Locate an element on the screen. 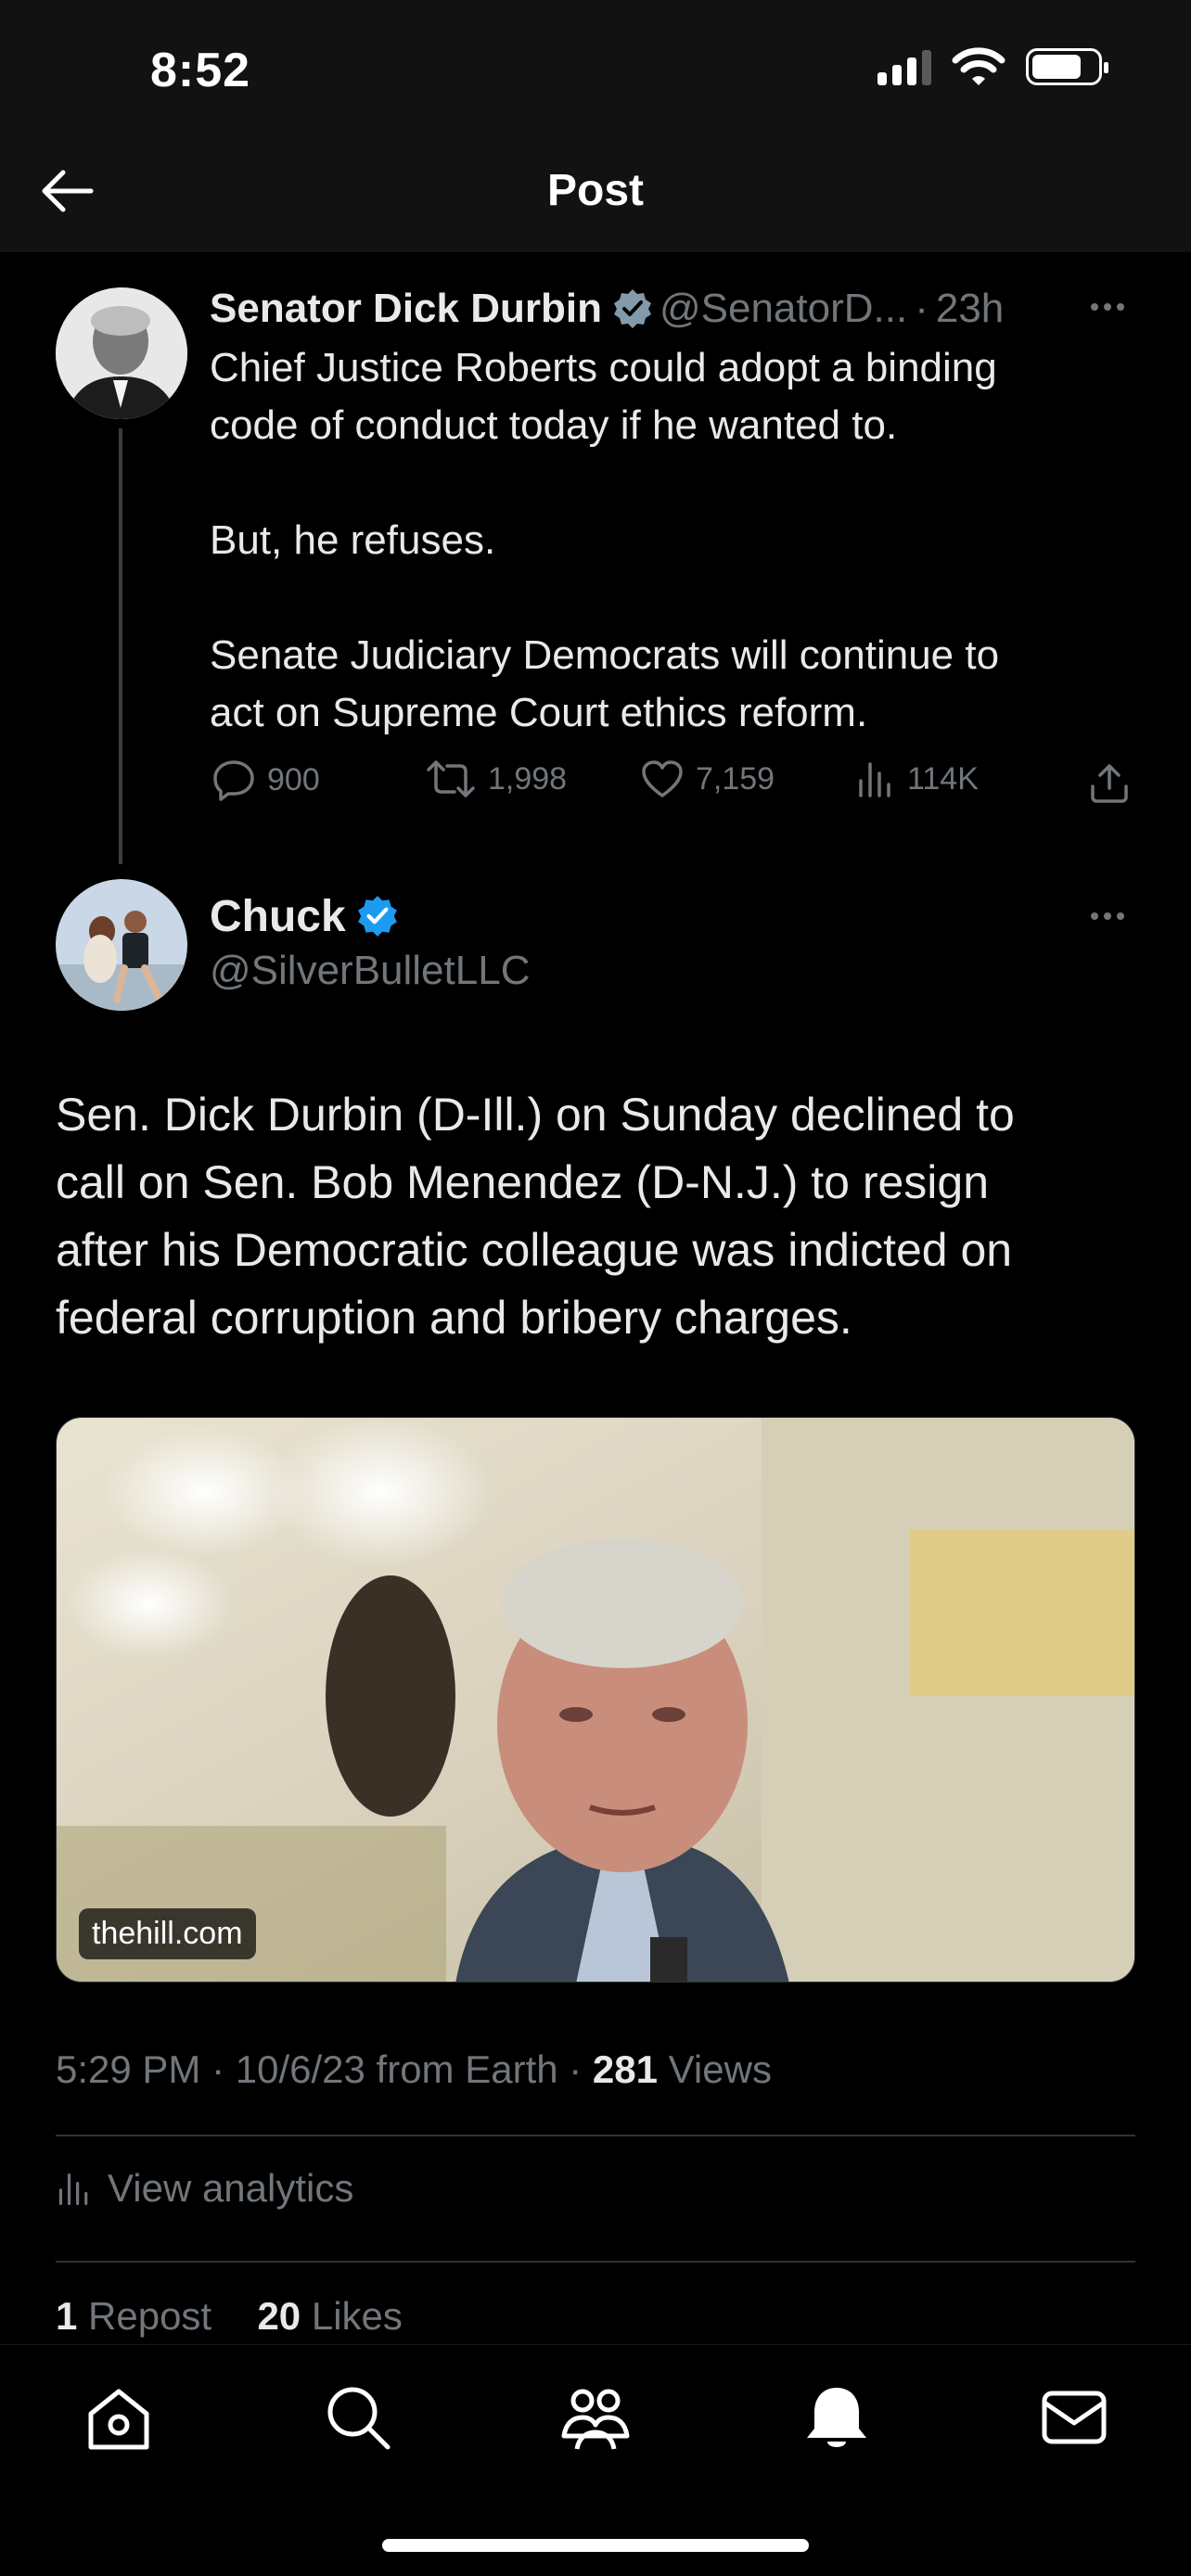 This screenshot has height=2576, width=1191. engagement-counts: 1 Repost 20 Likes is located at coordinates (229, 2316).